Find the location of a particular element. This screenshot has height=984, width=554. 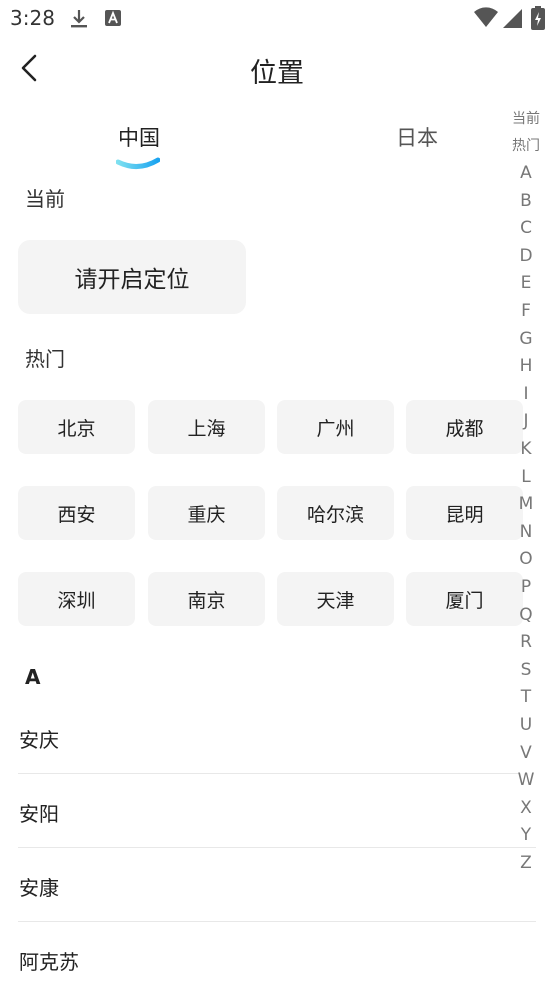

hot-city-chip: 天津 is located at coordinates (335, 599).